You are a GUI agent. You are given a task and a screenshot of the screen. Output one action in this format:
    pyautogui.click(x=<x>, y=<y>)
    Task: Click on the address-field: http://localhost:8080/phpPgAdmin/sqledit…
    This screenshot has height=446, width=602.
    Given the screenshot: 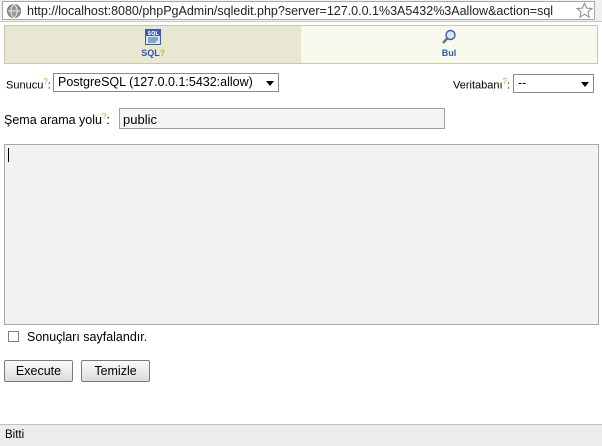 What is the action you would take?
    pyautogui.click(x=298, y=10)
    